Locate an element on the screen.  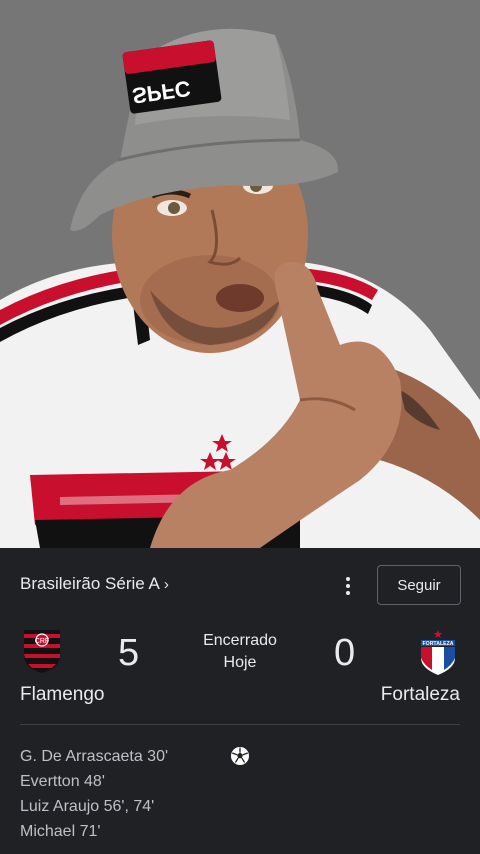
chevron-right-icon: › is located at coordinates (166, 584).